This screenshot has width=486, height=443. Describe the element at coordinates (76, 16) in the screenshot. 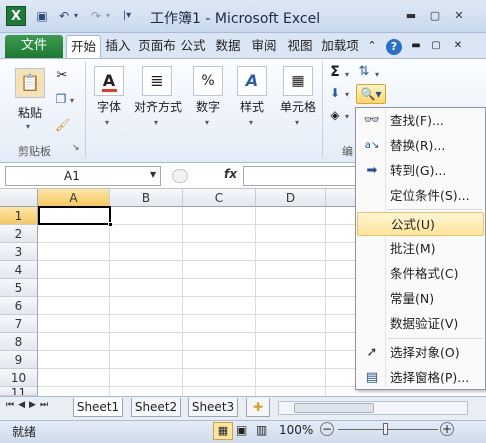

I see `undo-dropdown-icon: ▾` at that location.